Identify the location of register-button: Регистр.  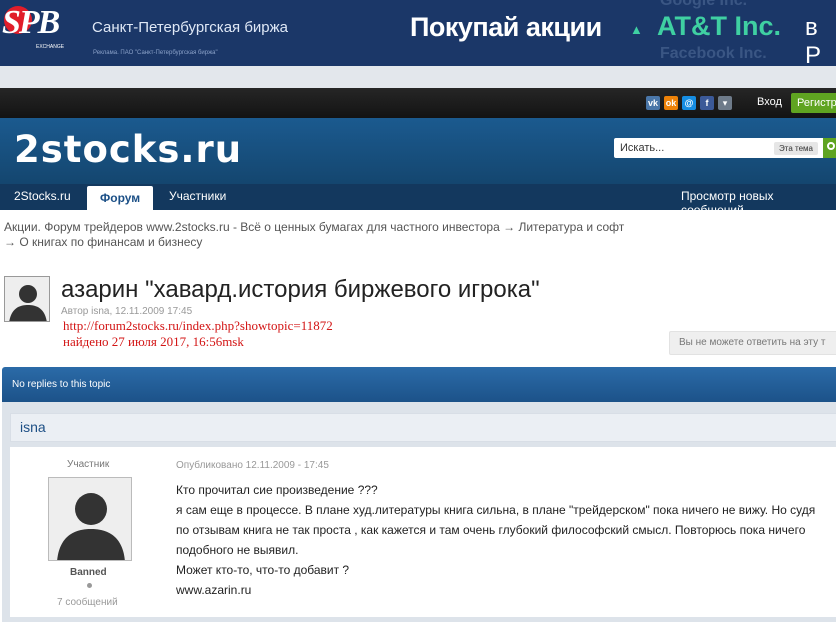
(813, 103).